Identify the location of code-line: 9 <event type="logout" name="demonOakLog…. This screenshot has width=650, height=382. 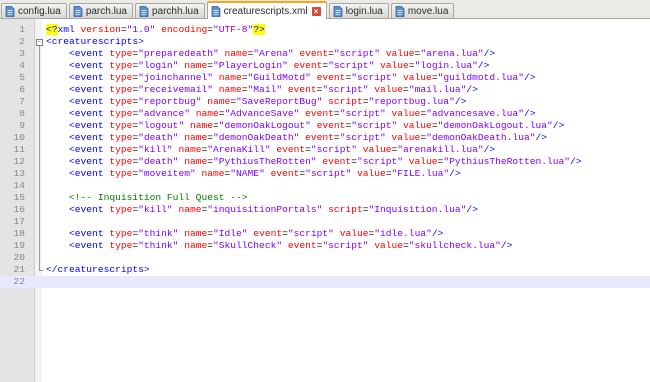
(325, 126).